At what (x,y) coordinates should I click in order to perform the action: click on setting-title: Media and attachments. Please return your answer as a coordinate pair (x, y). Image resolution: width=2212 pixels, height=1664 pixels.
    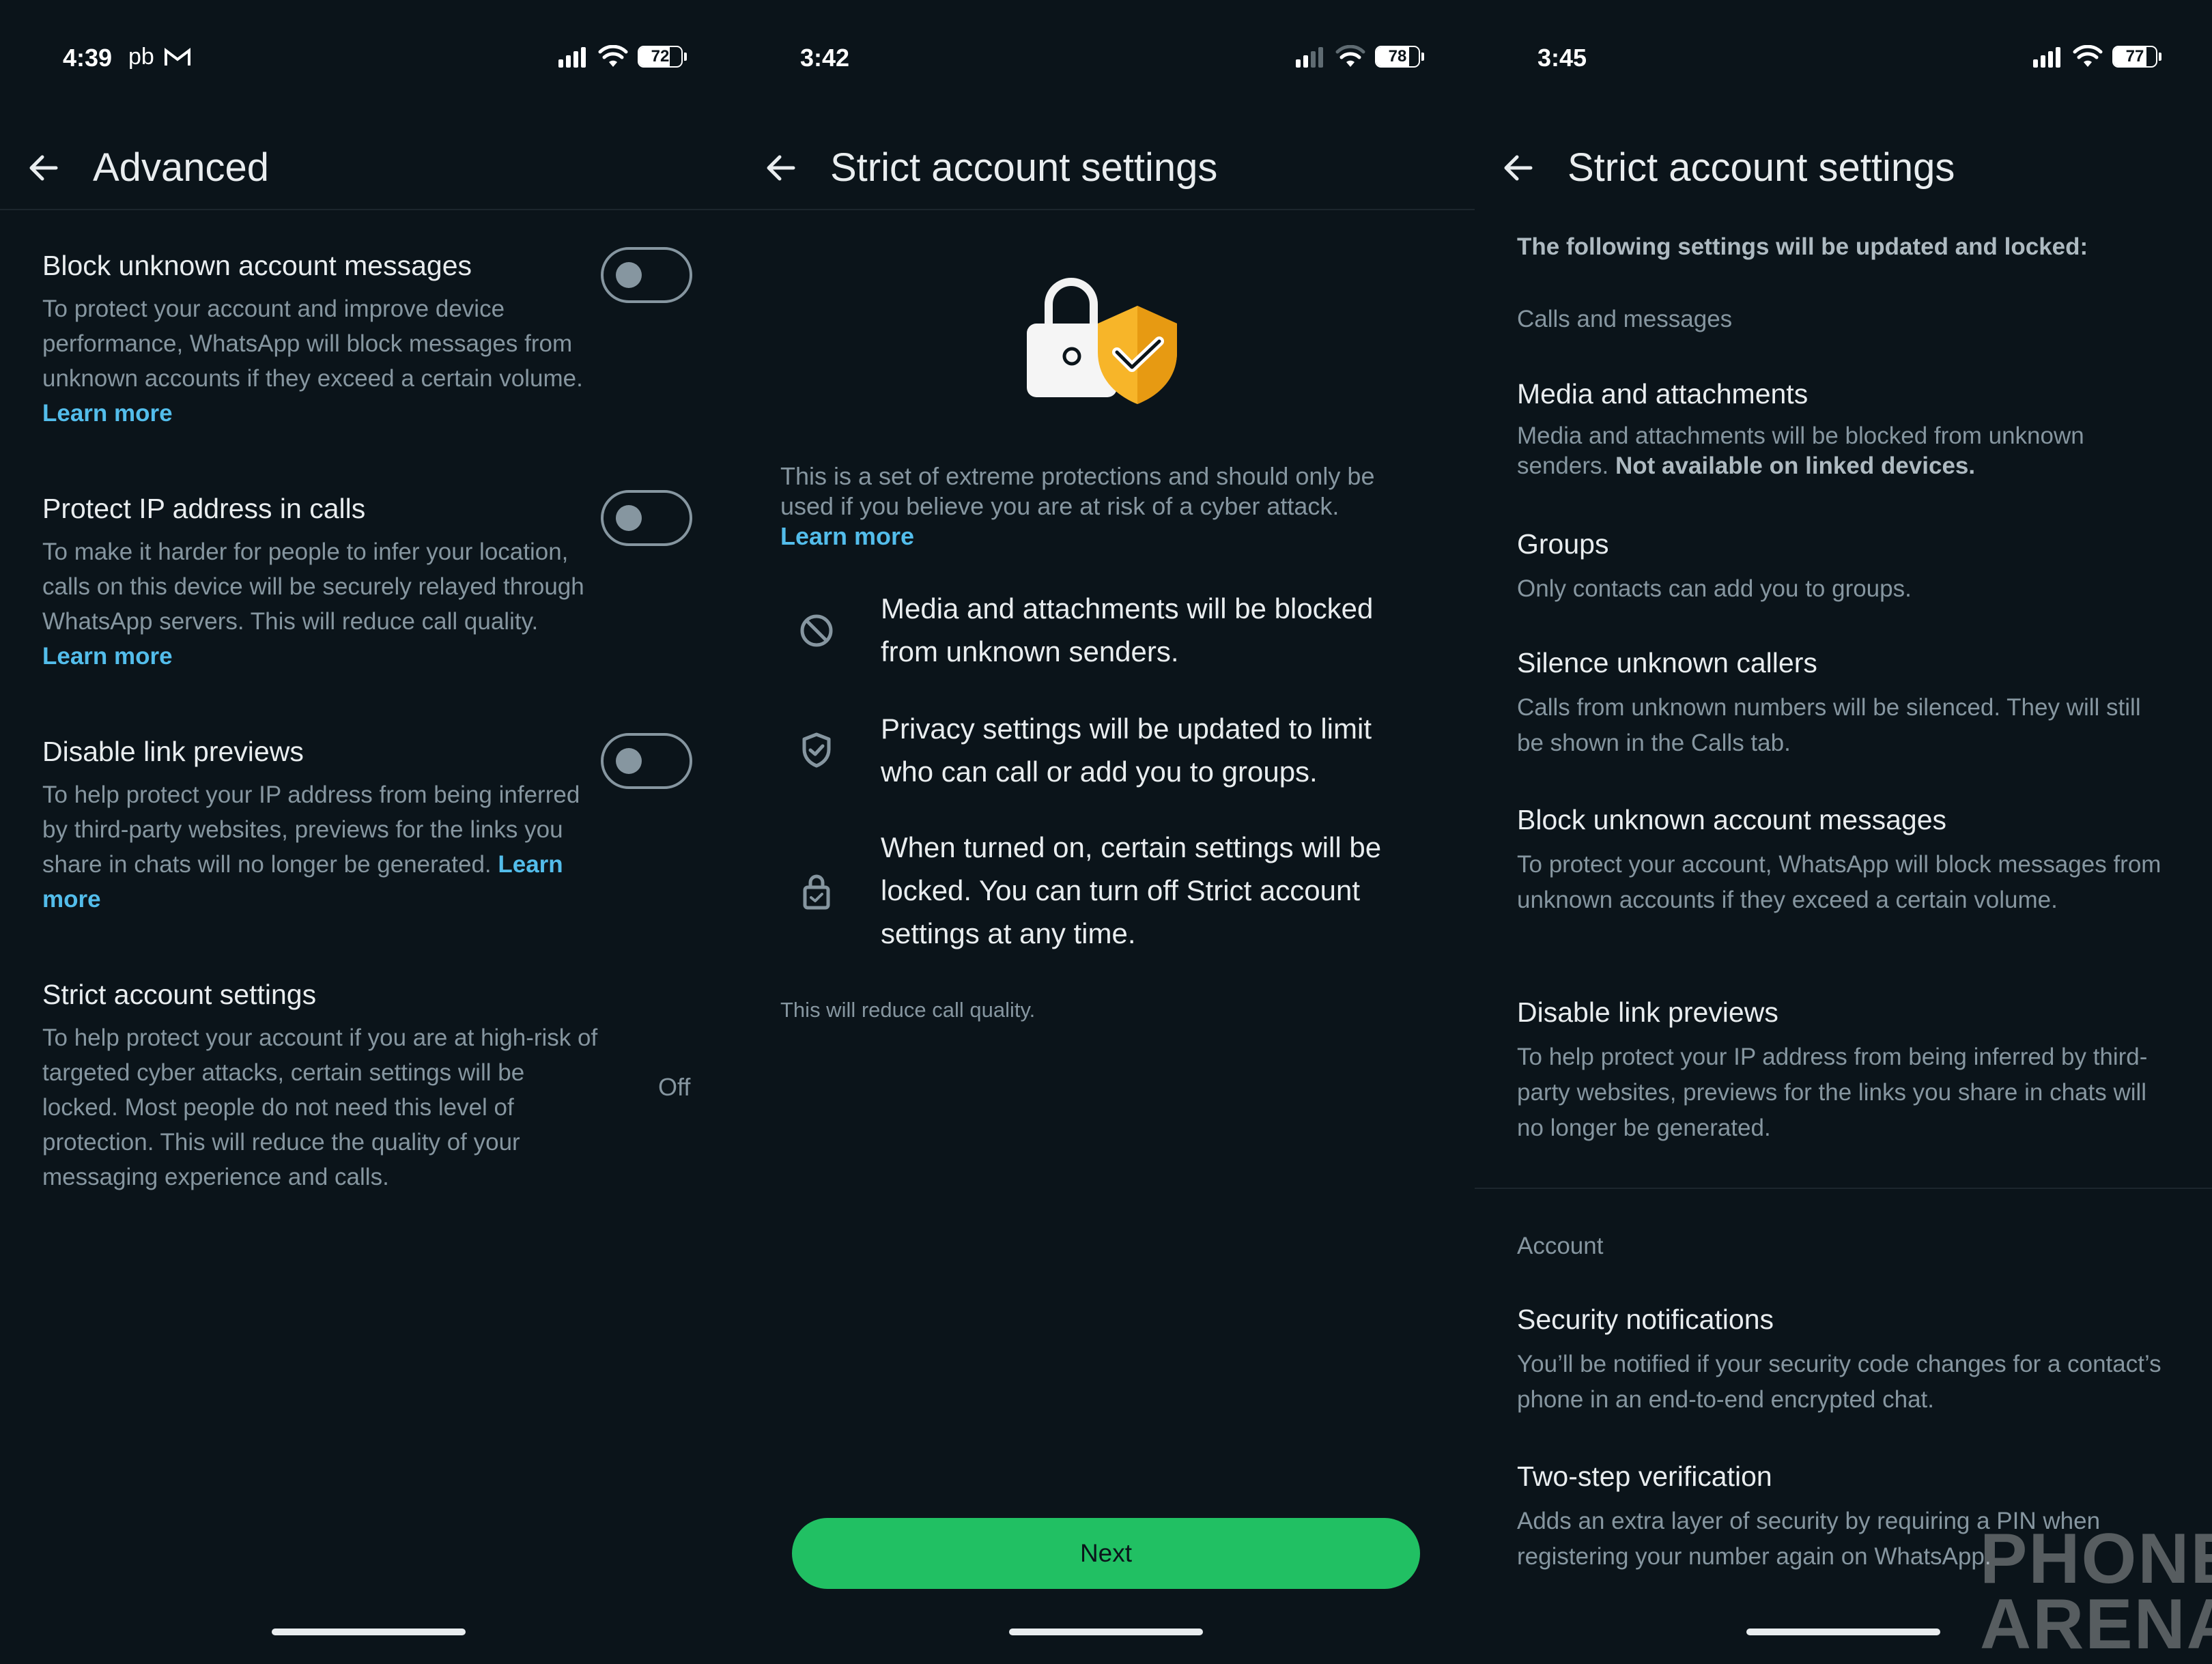
    Looking at the image, I should click on (1663, 394).